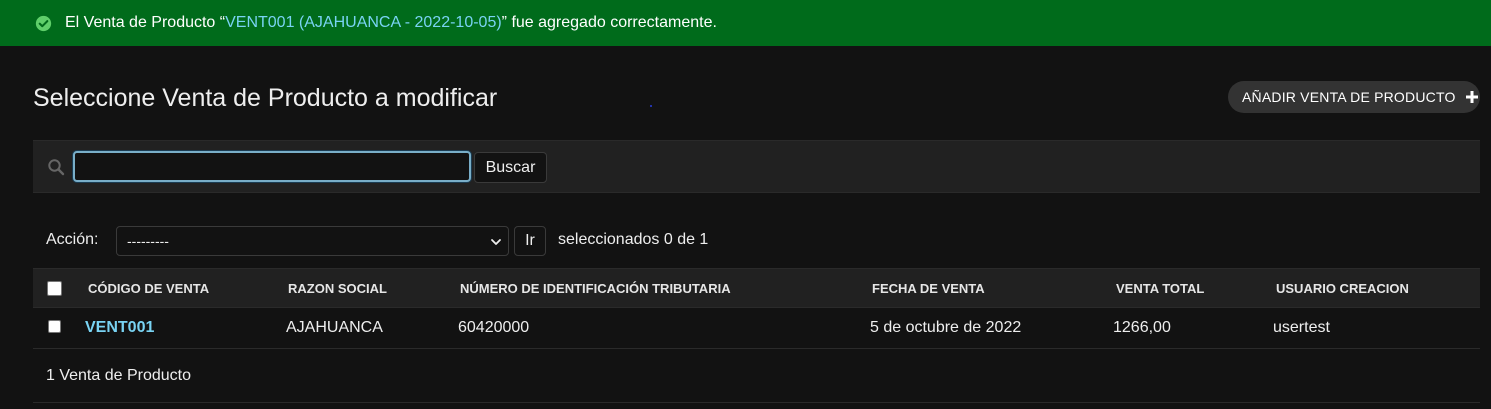 The image size is (1491, 409). I want to click on col-venta-total: VENTA TOTAL, so click(1160, 288).